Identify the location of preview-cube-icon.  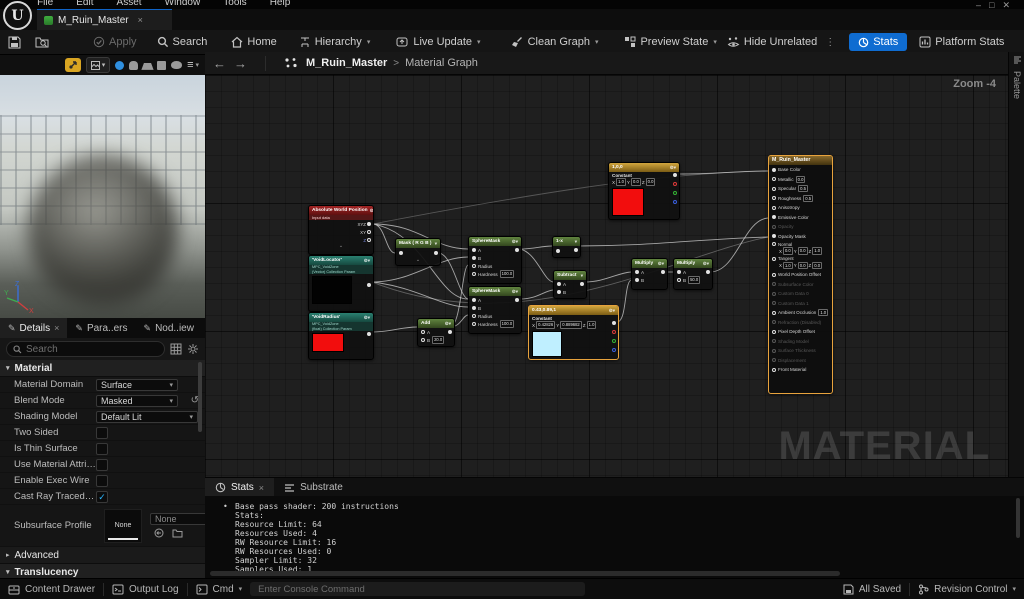
(162, 65).